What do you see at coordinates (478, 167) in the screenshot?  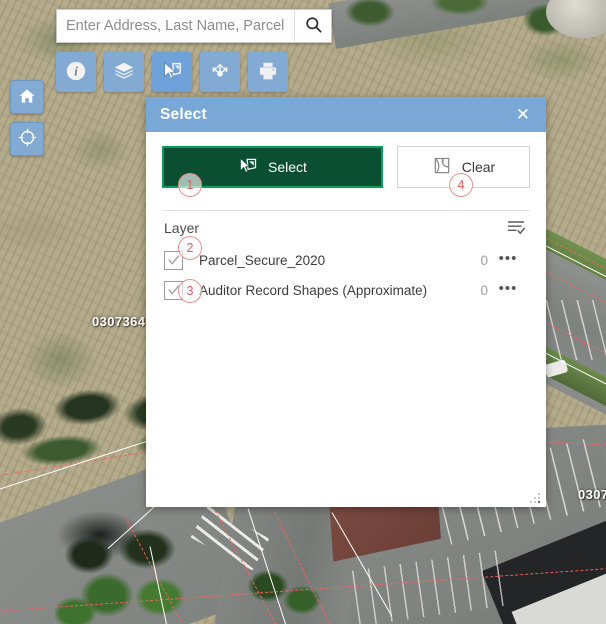 I see `clear-button-label: Clear` at bounding box center [478, 167].